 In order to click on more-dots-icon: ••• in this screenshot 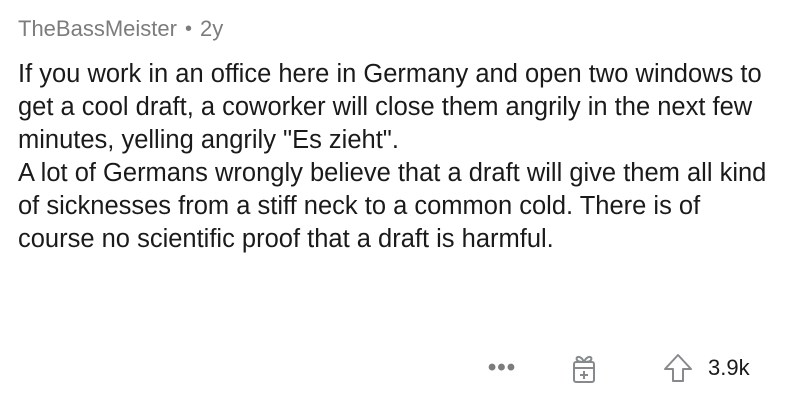, I will do `click(502, 367)`.